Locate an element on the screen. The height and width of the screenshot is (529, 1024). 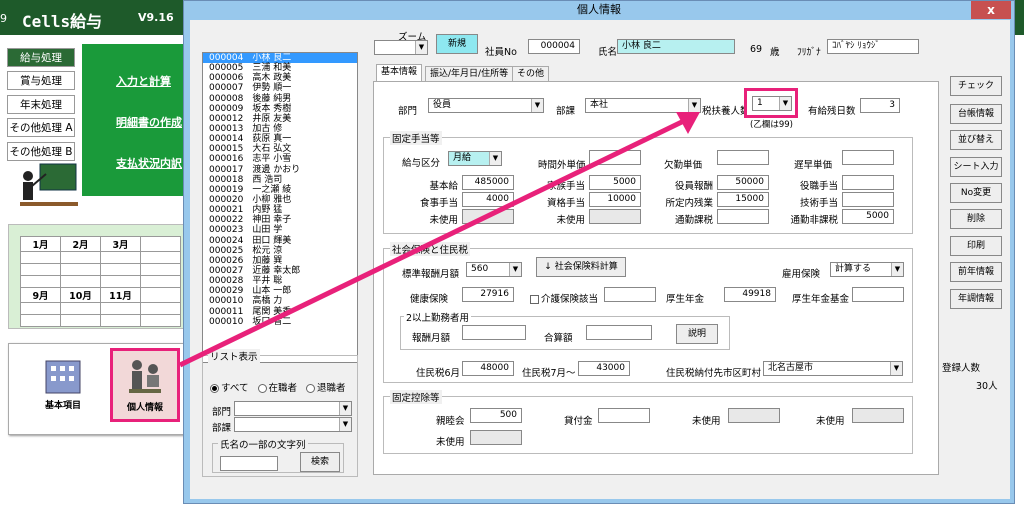
allowance-field: 50000 is located at coordinates (743, 182).